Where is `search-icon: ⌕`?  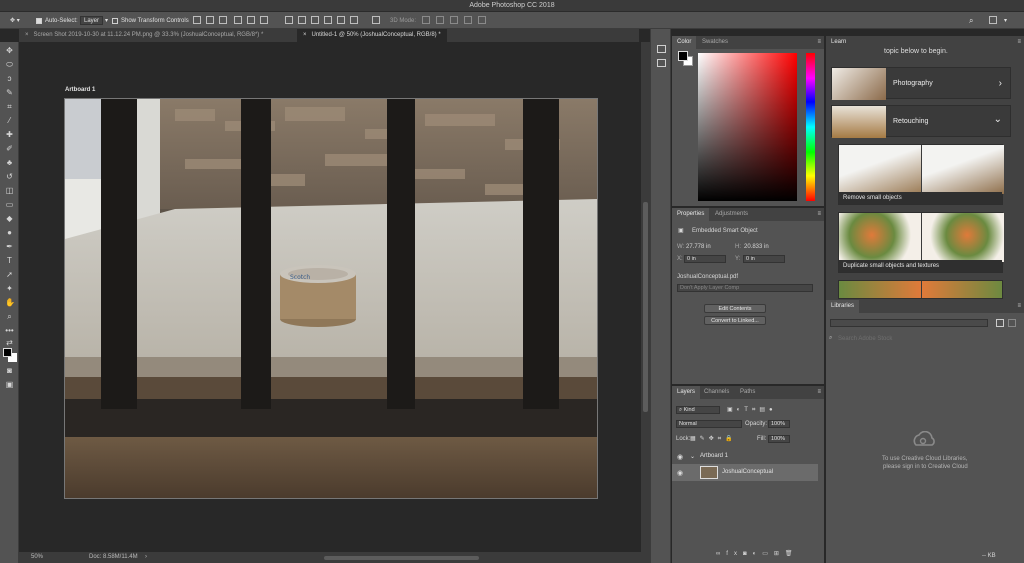 search-icon: ⌕ is located at coordinates (971, 20).